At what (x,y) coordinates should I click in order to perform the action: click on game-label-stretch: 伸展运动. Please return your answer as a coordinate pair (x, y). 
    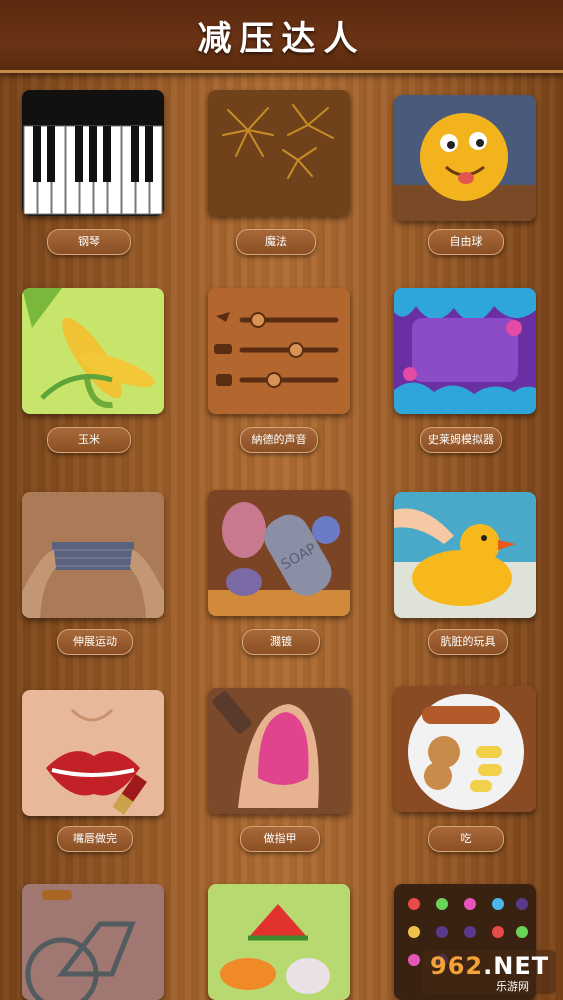
    Looking at the image, I should click on (95, 642).